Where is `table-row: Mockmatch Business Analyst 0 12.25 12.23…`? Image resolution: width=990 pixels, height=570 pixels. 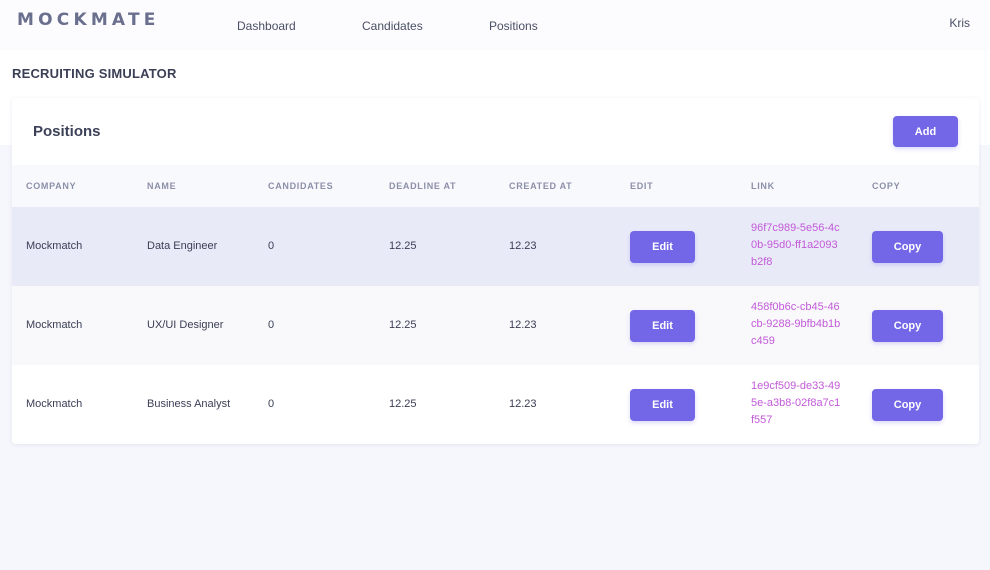 table-row: Mockmatch Business Analyst 0 12.25 12.23… is located at coordinates (495, 404).